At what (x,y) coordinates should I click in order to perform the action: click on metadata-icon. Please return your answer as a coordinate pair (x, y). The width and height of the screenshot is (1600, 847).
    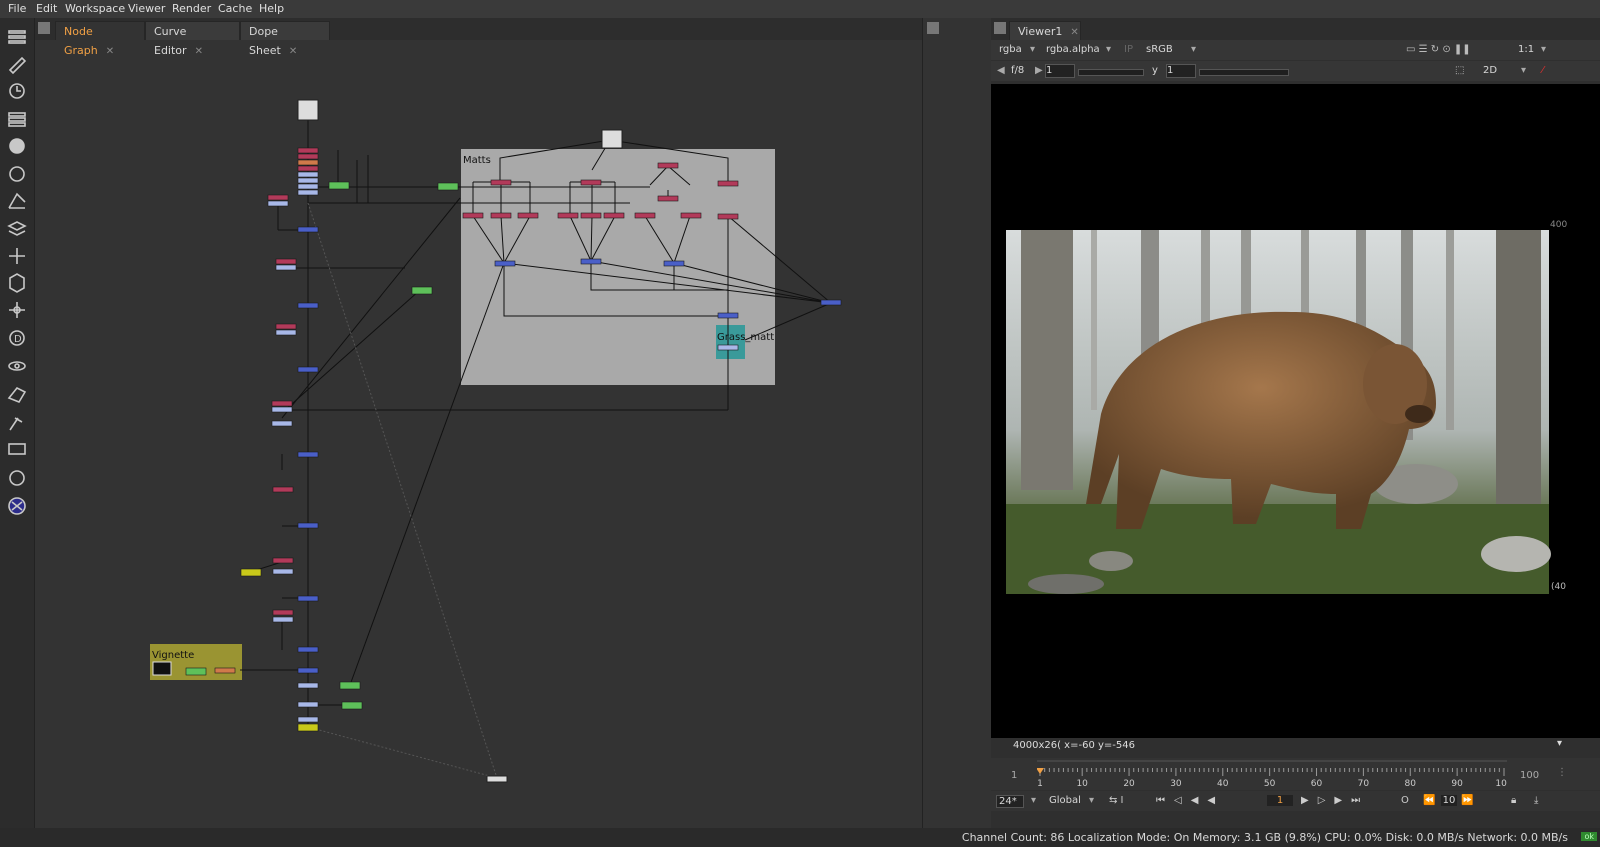
    Looking at the image, I should click on (17, 394).